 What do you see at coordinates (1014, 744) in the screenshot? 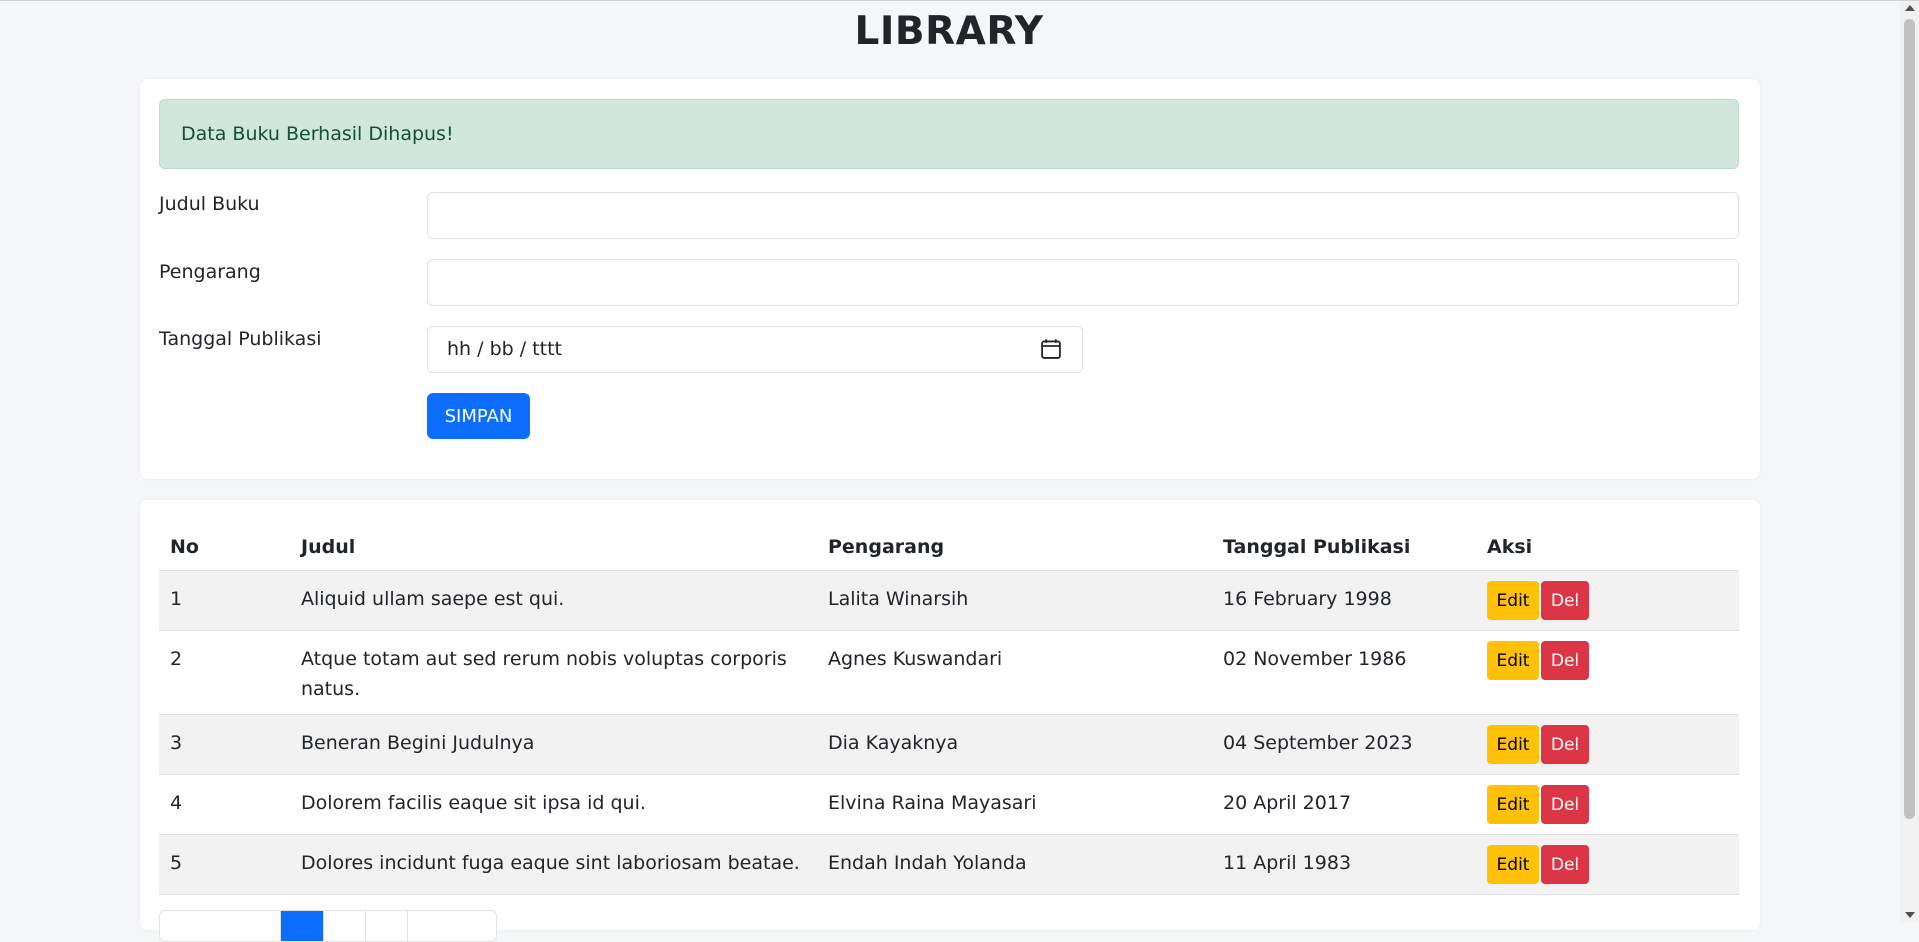
I see `row-author: Dia Kayaknya` at bounding box center [1014, 744].